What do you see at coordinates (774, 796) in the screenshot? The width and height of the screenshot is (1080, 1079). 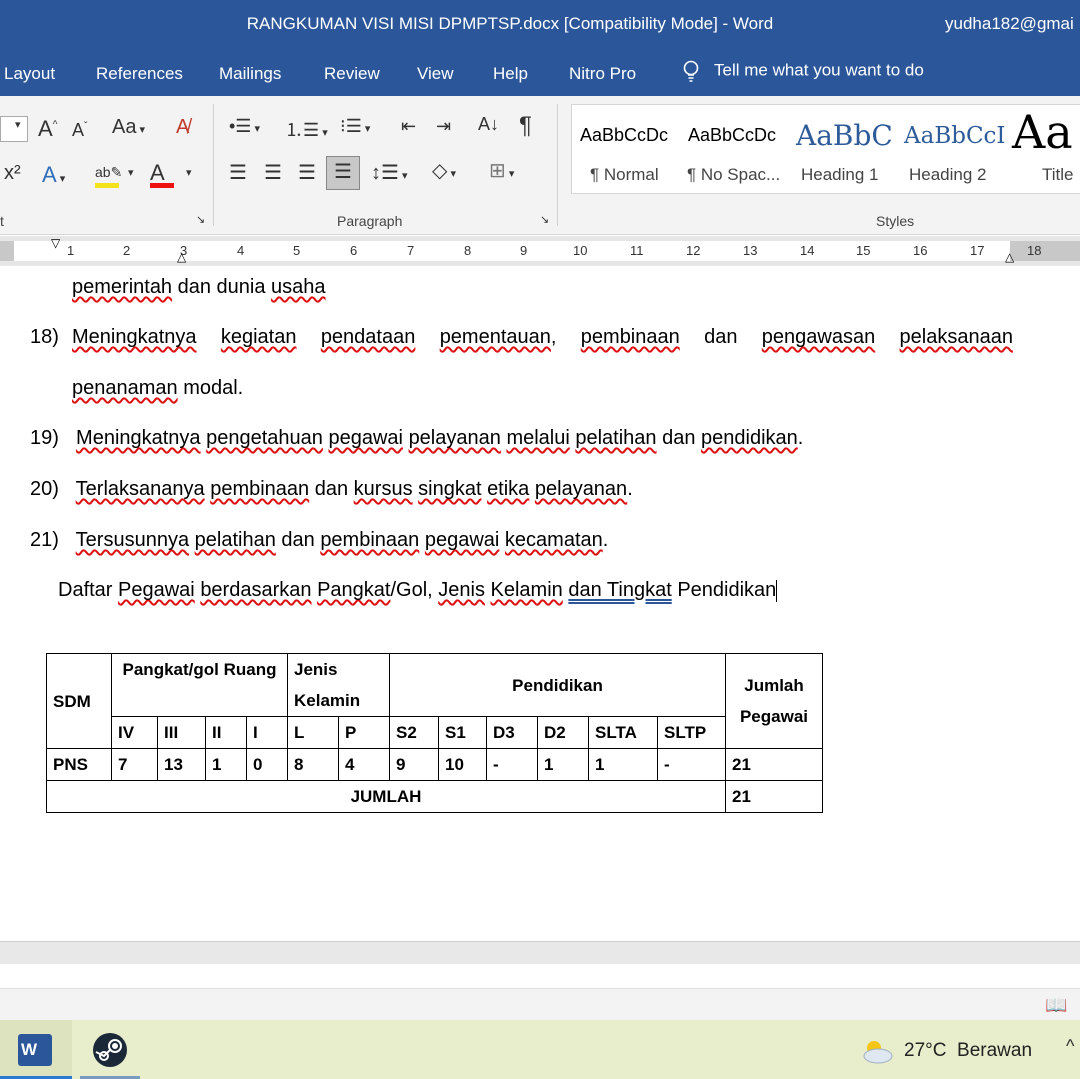 I see `total-value: 21` at bounding box center [774, 796].